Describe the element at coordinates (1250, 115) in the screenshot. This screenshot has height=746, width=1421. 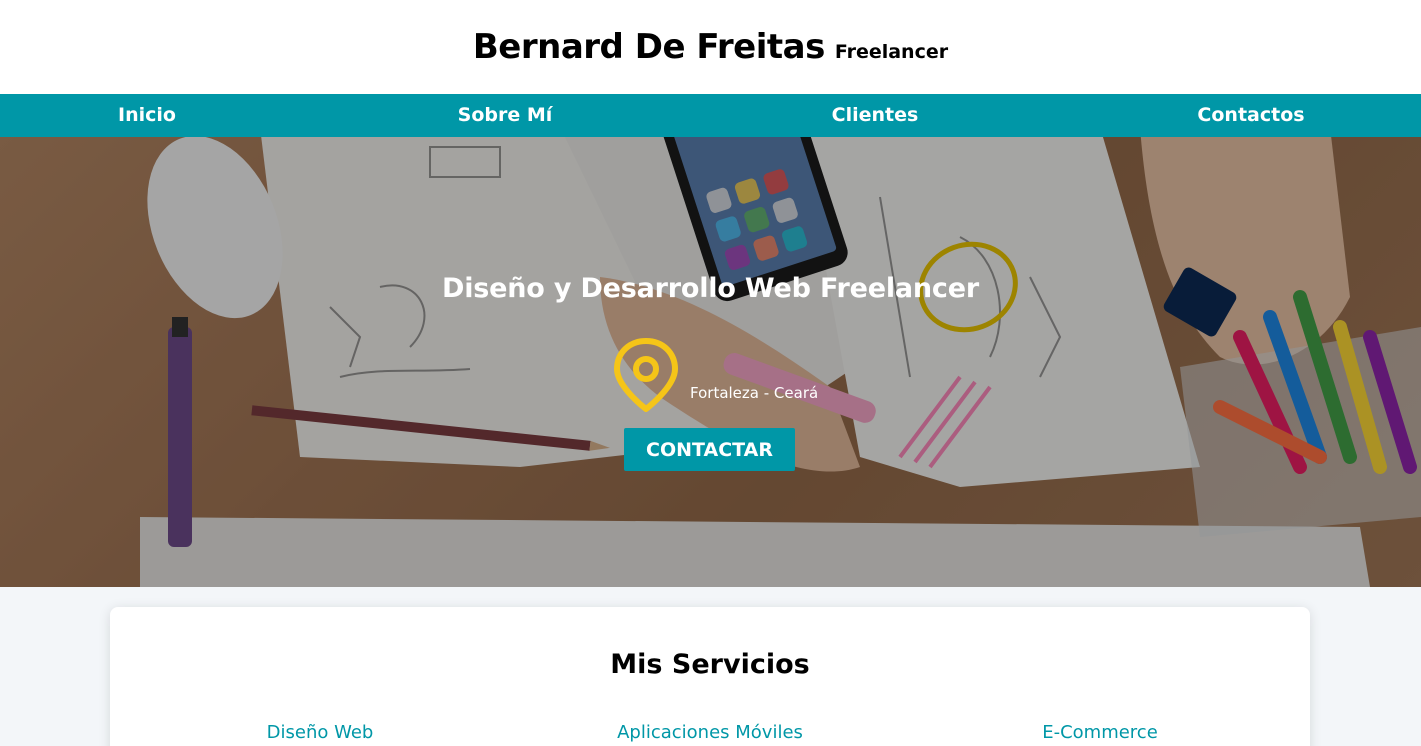
I see `nav-item-contactos: Contactos` at that location.